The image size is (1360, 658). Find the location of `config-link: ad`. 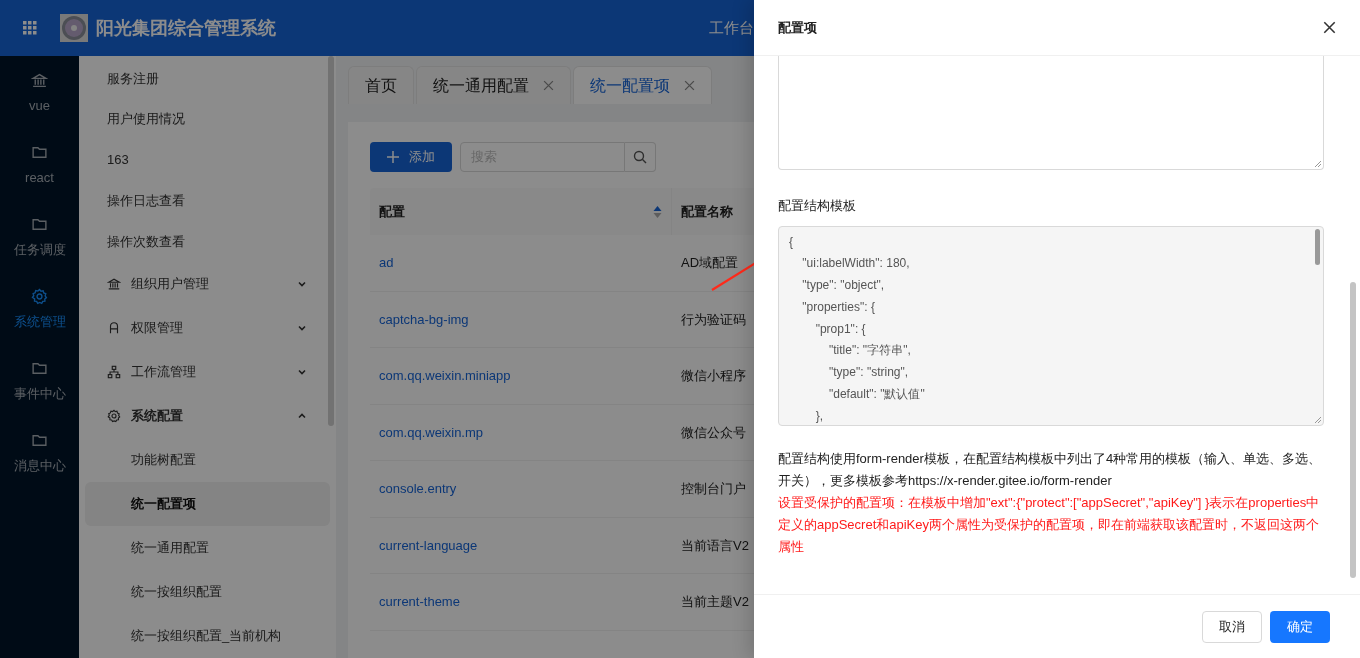

config-link: ad is located at coordinates (386, 263).